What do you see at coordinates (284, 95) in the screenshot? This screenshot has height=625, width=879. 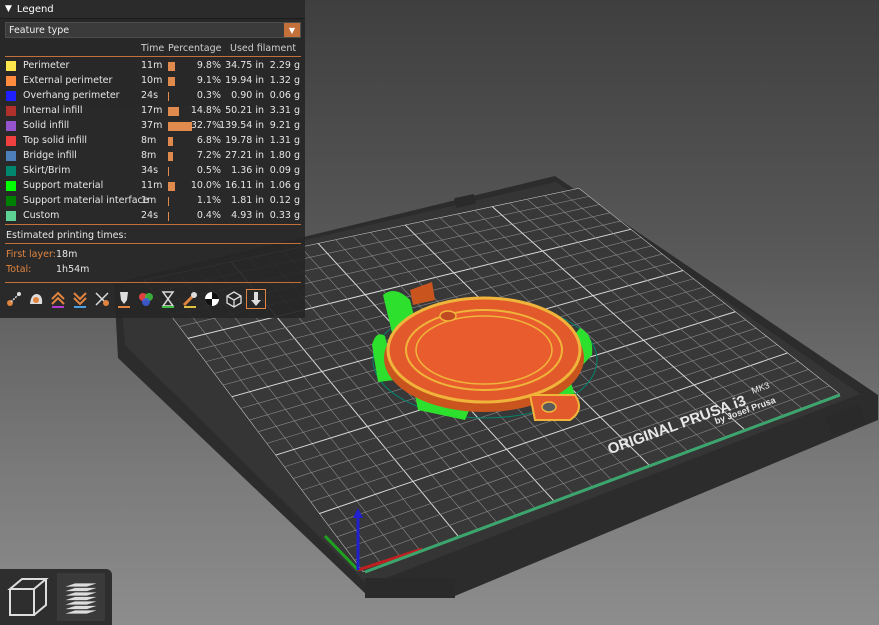 I see `filament-weight: 0.06 g` at bounding box center [284, 95].